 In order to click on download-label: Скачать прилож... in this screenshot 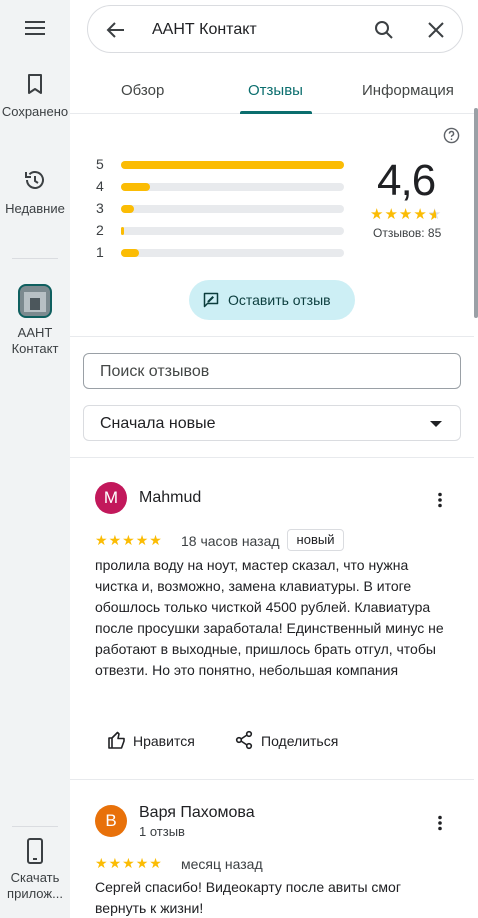, I will do `click(35, 885)`.